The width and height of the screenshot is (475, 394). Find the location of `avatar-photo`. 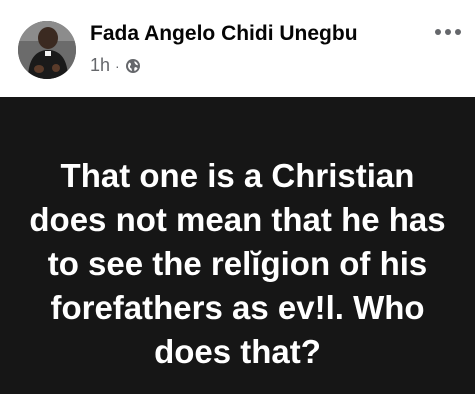

avatar-photo is located at coordinates (47, 50).